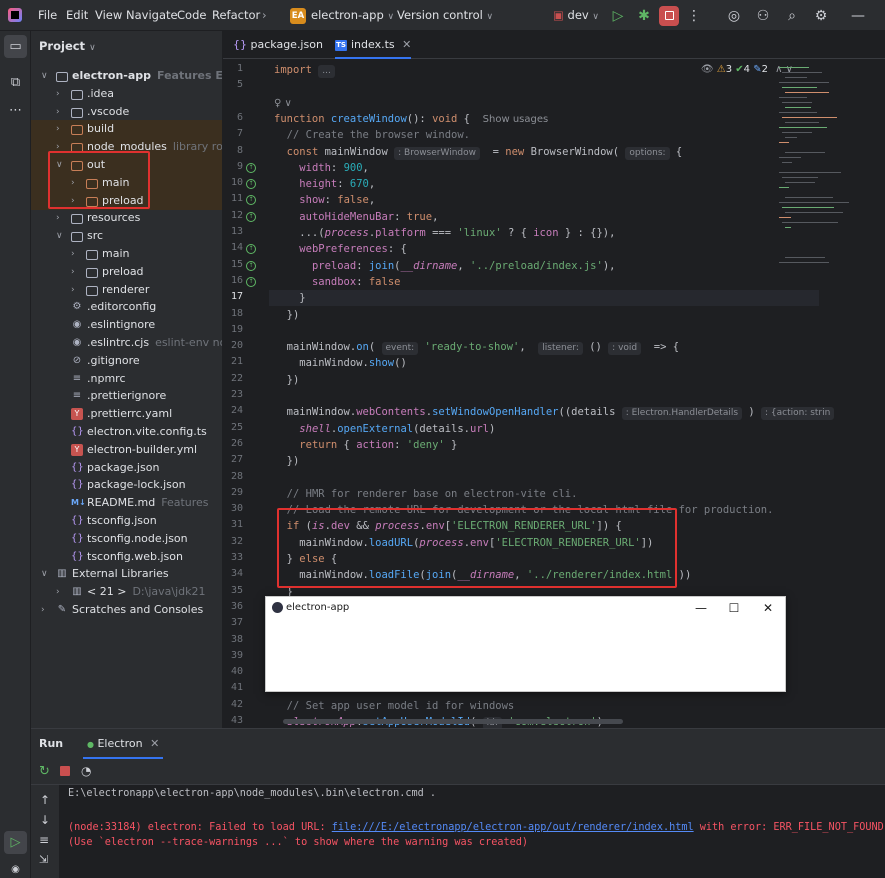 The width and height of the screenshot is (885, 878). I want to click on tab-package-json: {} package.json, so click(278, 45).